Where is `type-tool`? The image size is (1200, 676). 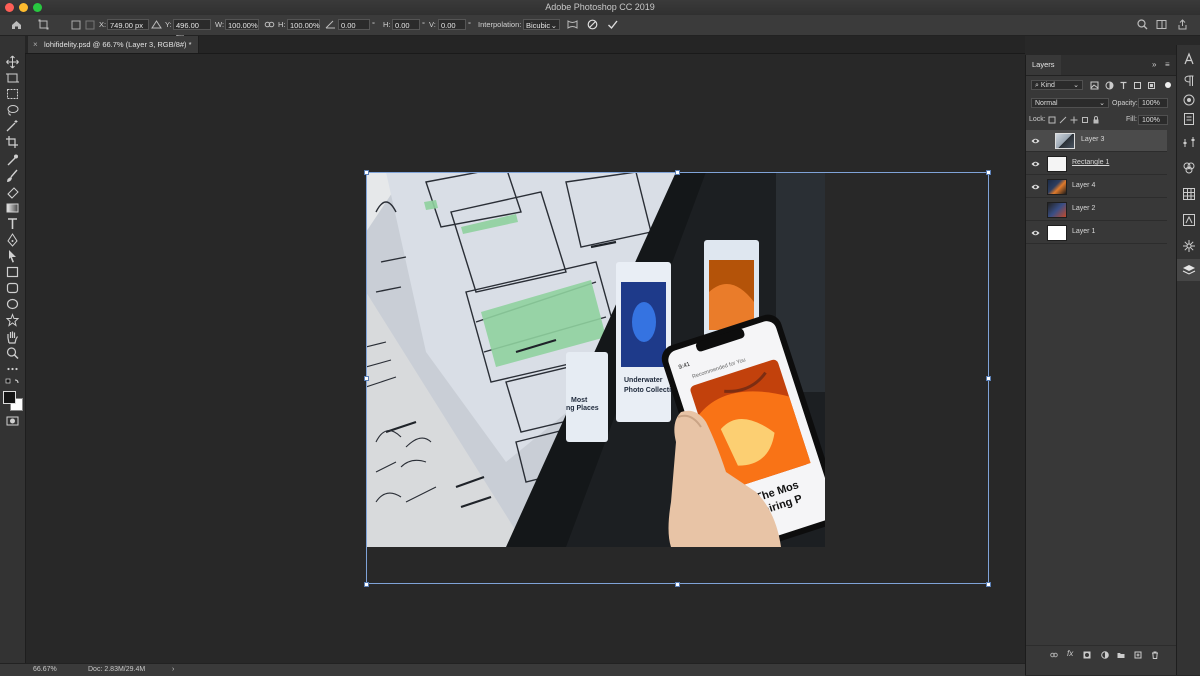 type-tool is located at coordinates (12, 224).